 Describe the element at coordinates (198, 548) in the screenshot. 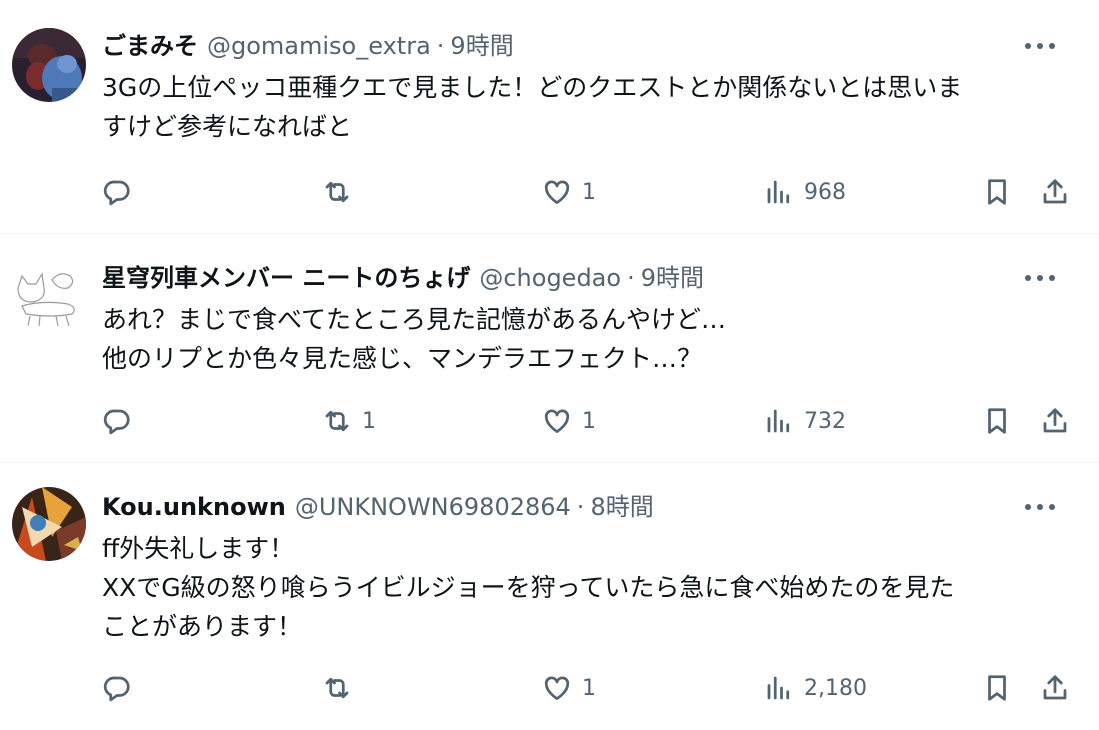

I see `tweet-text-line: ff外失礼します！` at that location.